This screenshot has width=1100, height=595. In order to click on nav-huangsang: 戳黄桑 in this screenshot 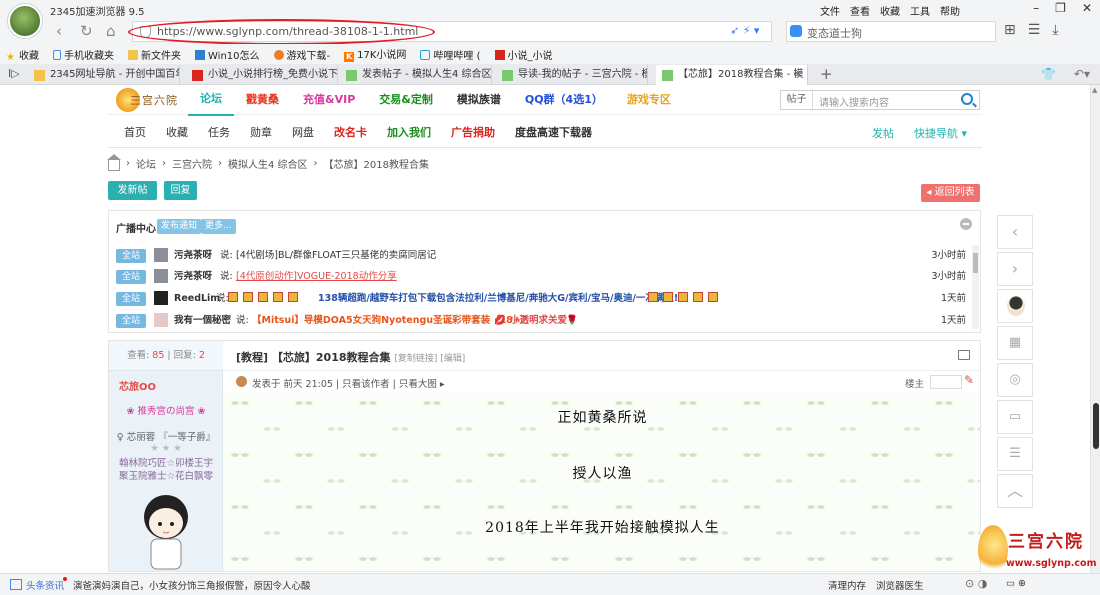, I will do `click(262, 100)`.